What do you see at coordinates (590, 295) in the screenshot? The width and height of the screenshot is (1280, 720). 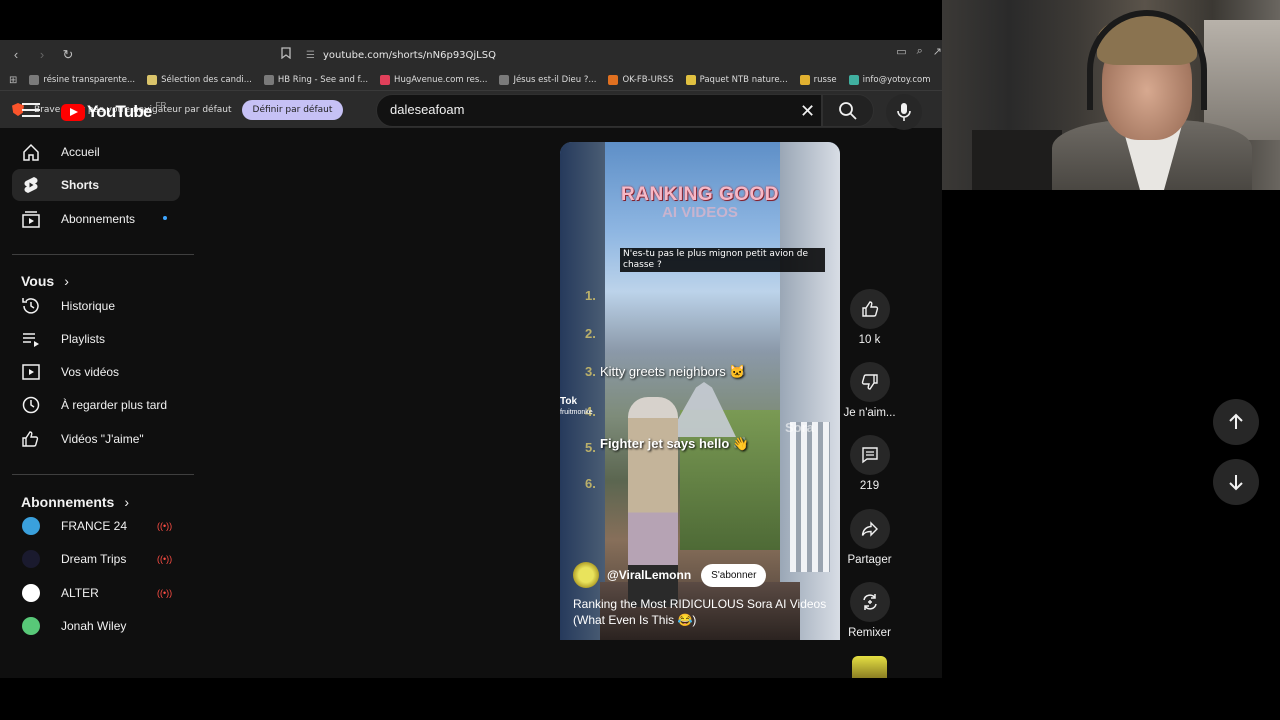 I see `ranking-number: 1.` at bounding box center [590, 295].